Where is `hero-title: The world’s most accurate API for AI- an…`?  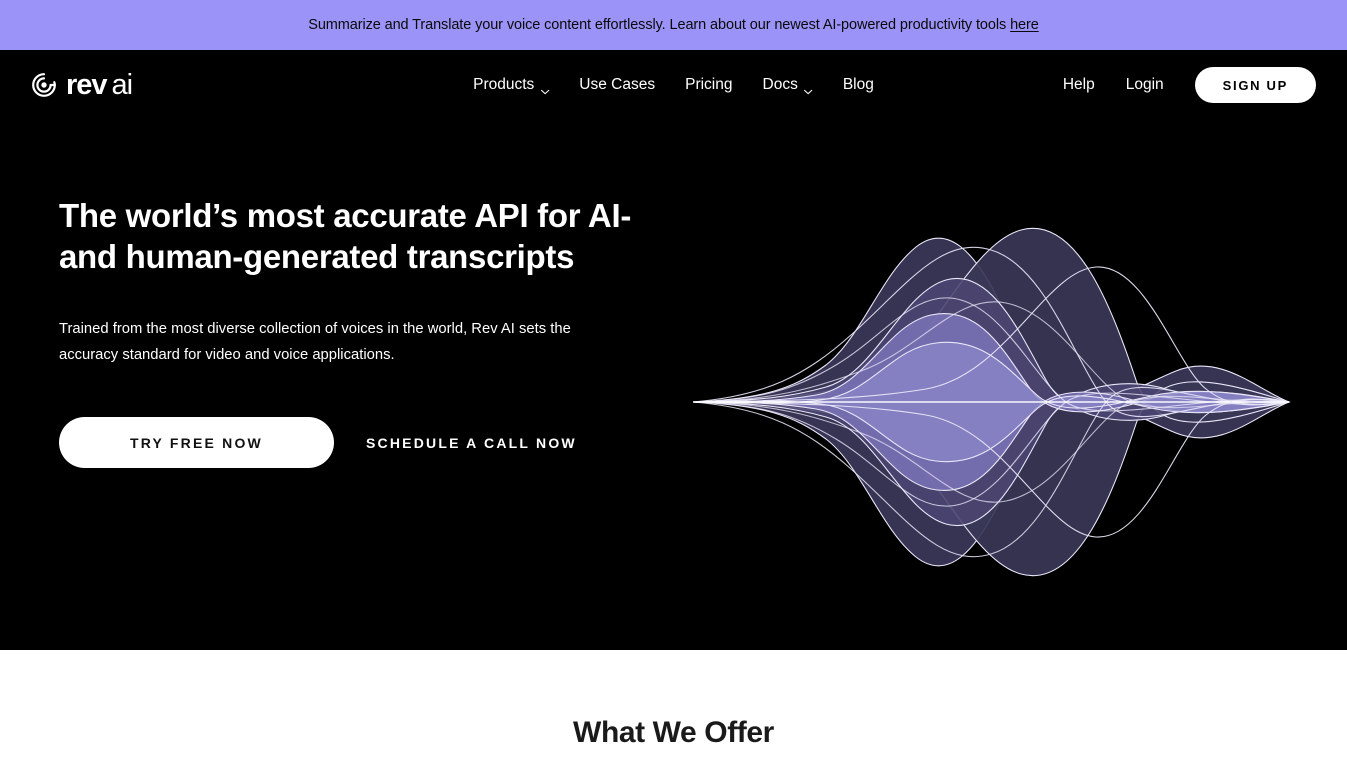 hero-title: The world’s most accurate API for AI- an… is located at coordinates (349, 236).